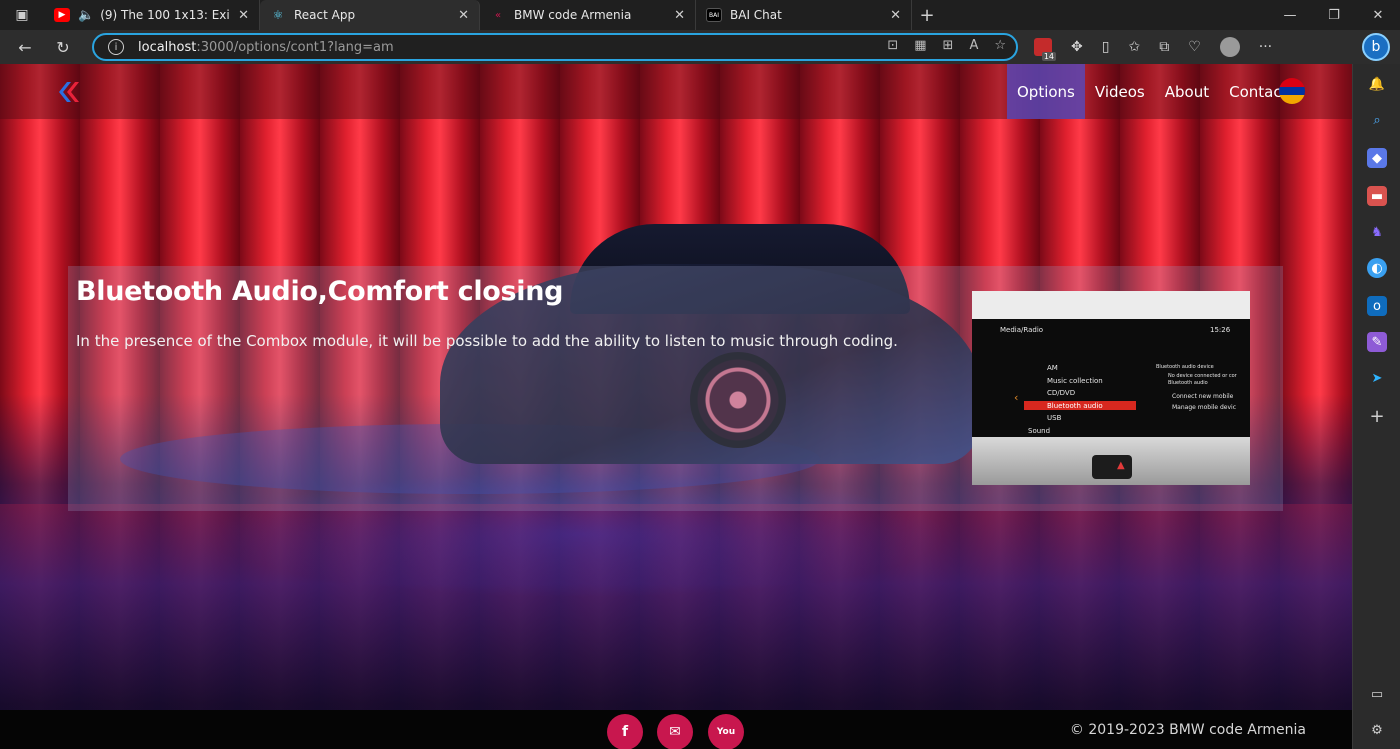 Image resolution: width=1400 pixels, height=749 pixels. Describe the element at coordinates (1077, 47) in the screenshot. I see `extensions-icon: ✥` at that location.